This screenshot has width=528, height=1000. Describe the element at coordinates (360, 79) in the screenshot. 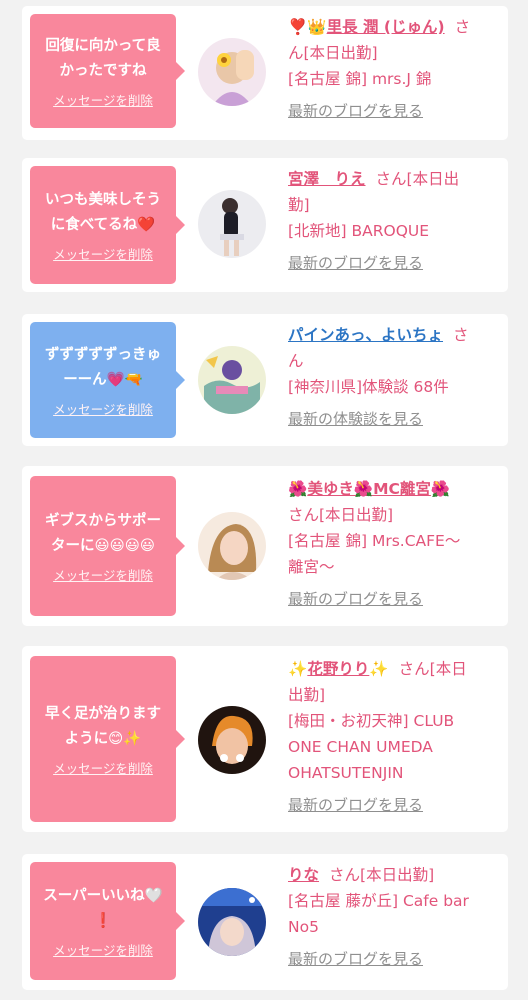

I see `shop-info: [名古屋 錦] mrs.J 錦` at that location.